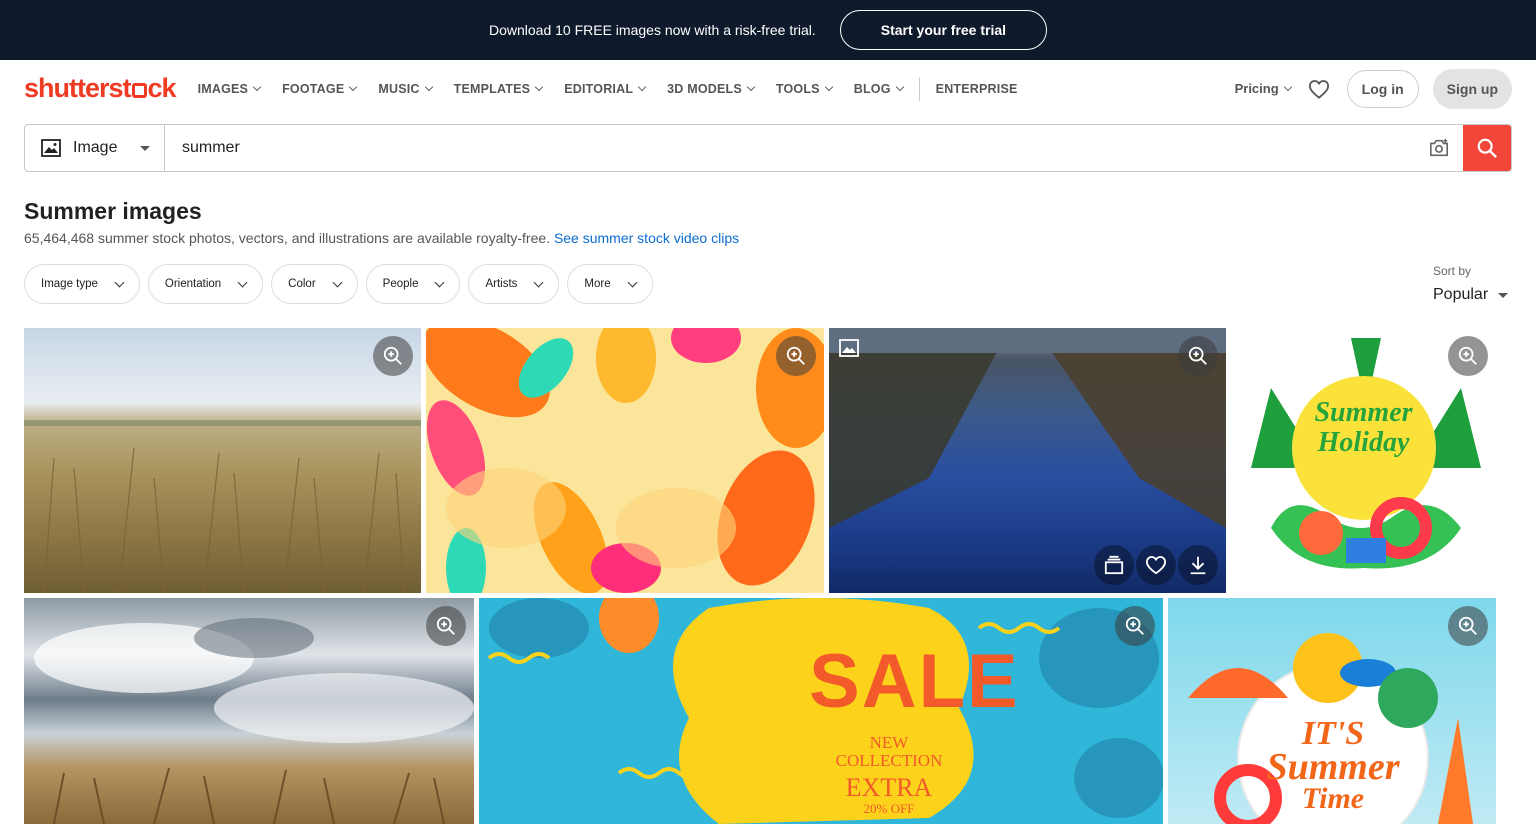 The height and width of the screenshot is (824, 1536). I want to click on tropical-leaves-graphic, so click(625, 460).